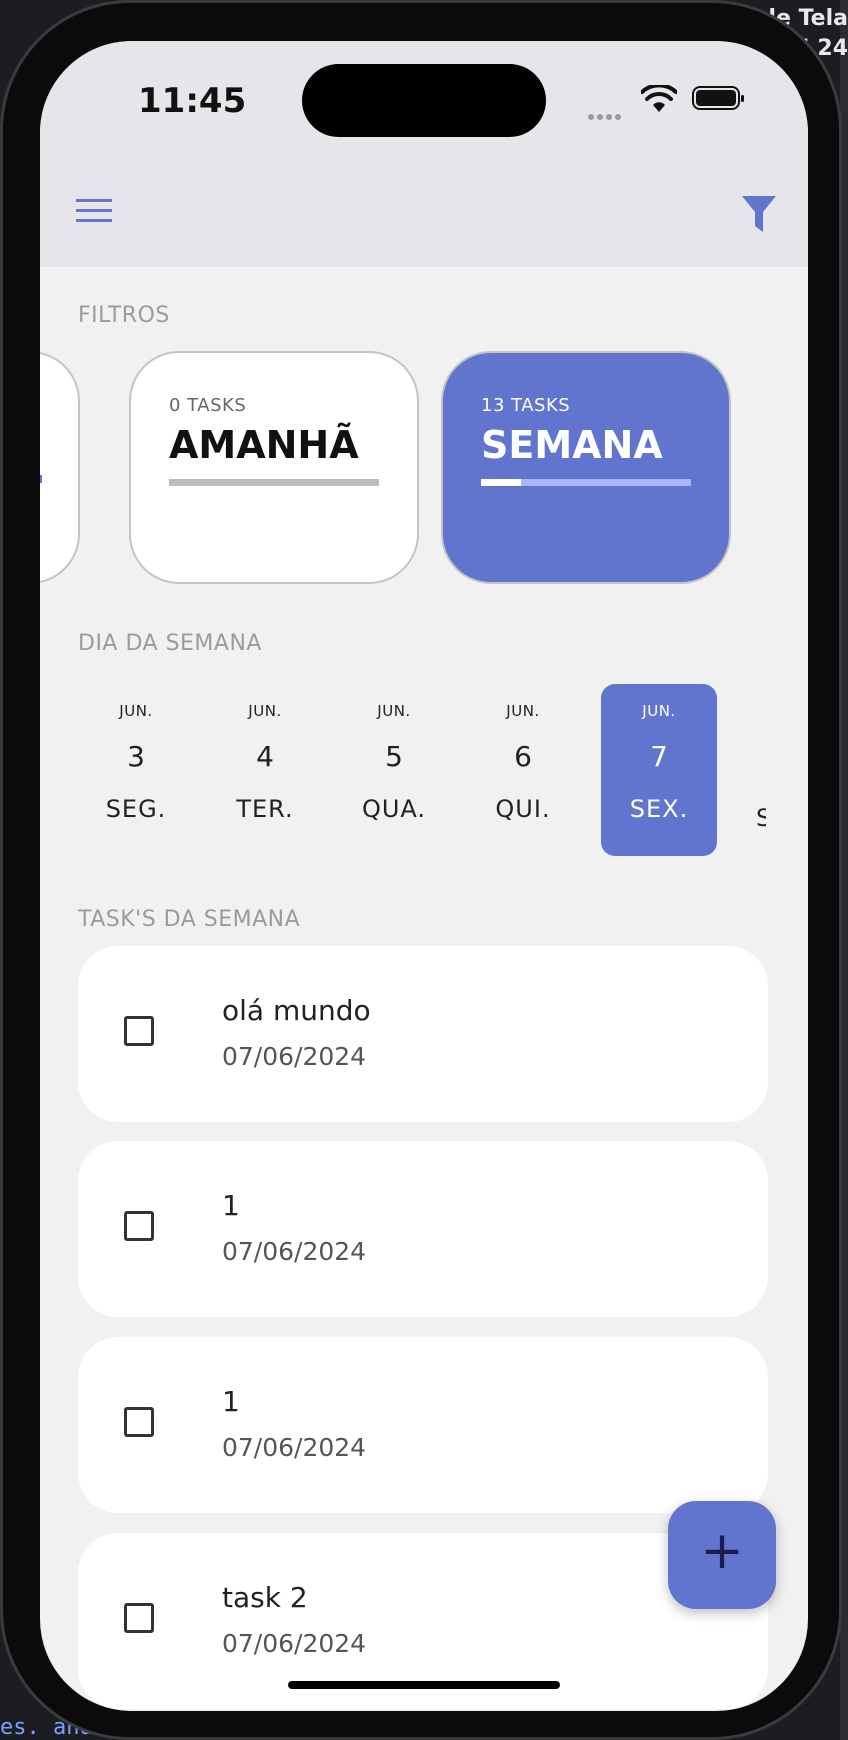 This screenshot has width=848, height=1740. What do you see at coordinates (189, 919) in the screenshot?
I see `tasks-label: TASK'S DA SEMANA` at bounding box center [189, 919].